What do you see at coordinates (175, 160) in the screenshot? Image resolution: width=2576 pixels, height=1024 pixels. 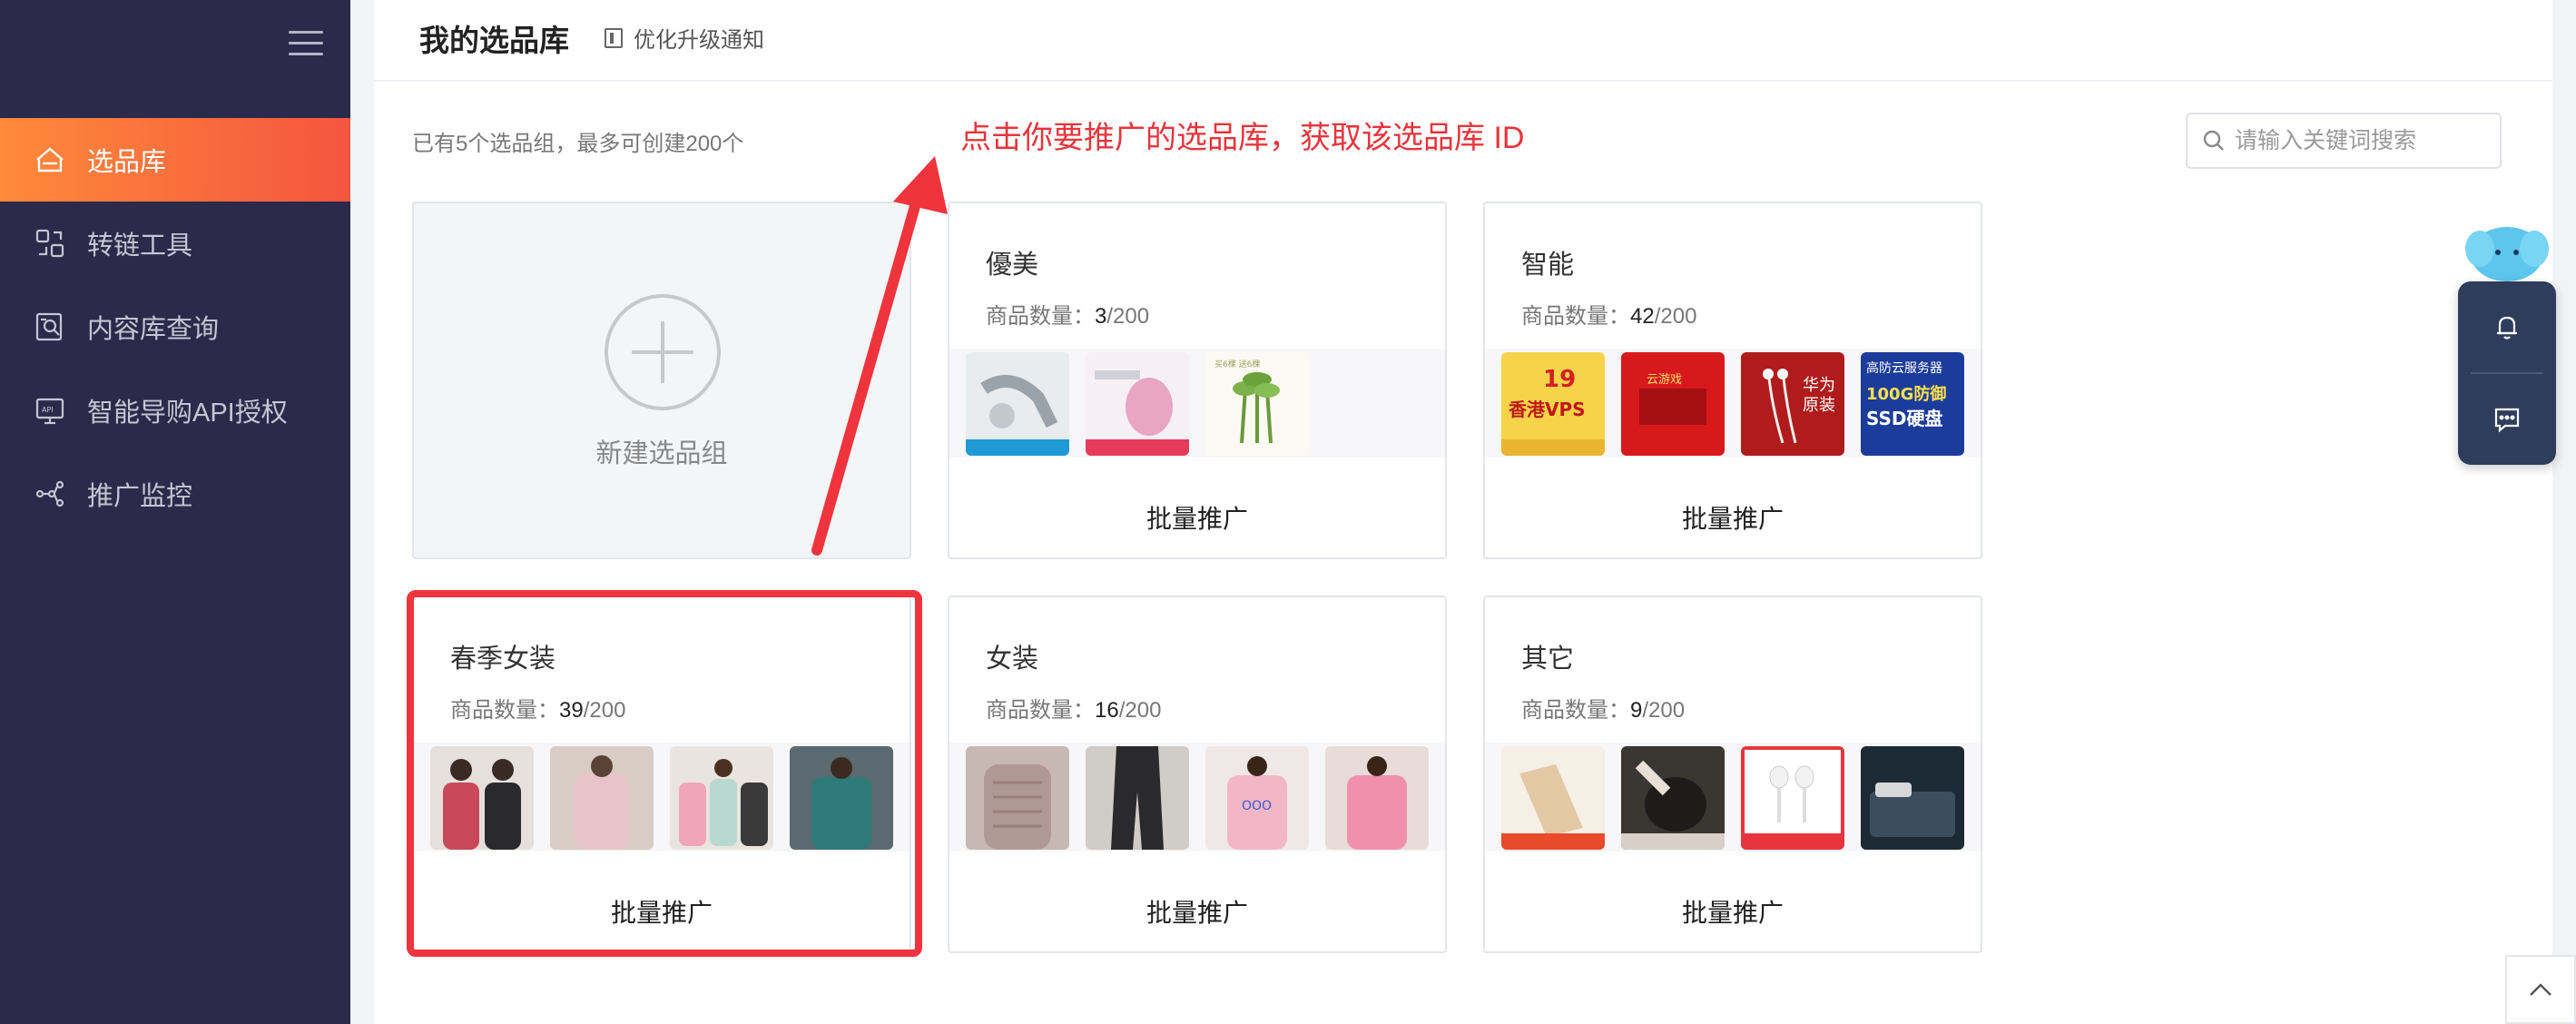 I see `sidebar-item-library: 选品库` at bounding box center [175, 160].